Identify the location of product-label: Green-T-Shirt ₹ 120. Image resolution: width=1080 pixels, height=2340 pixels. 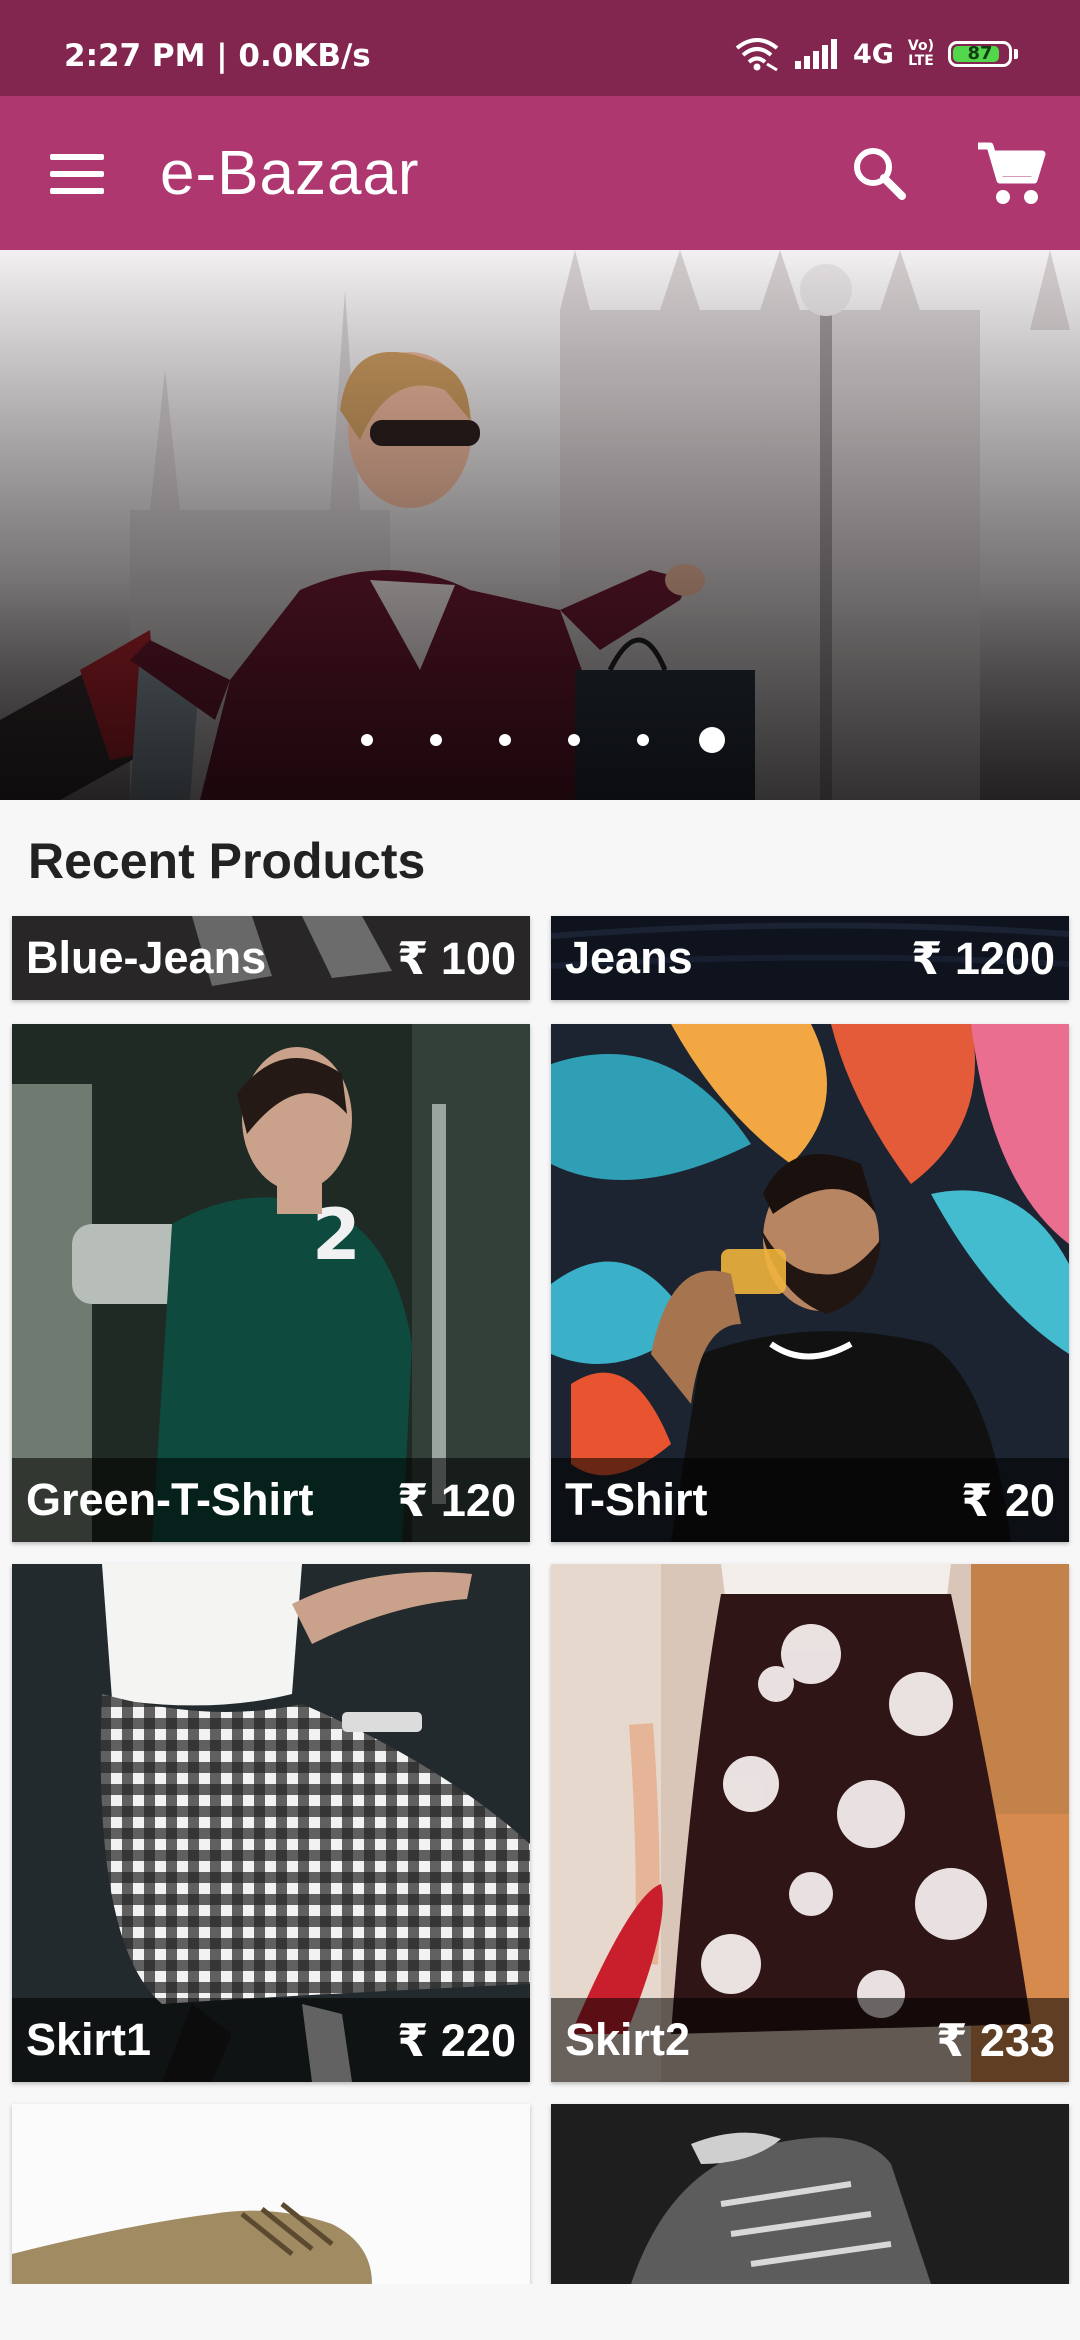
(271, 1500).